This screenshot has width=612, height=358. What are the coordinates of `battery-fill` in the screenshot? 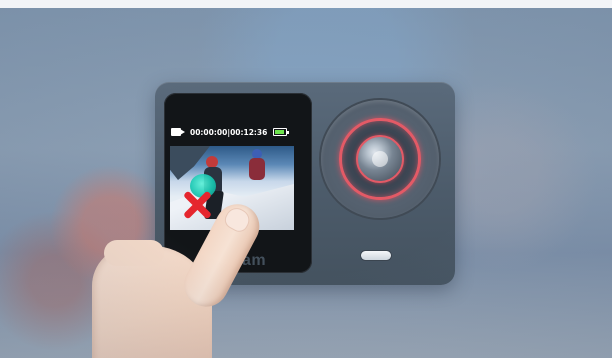 It's located at (279, 132).